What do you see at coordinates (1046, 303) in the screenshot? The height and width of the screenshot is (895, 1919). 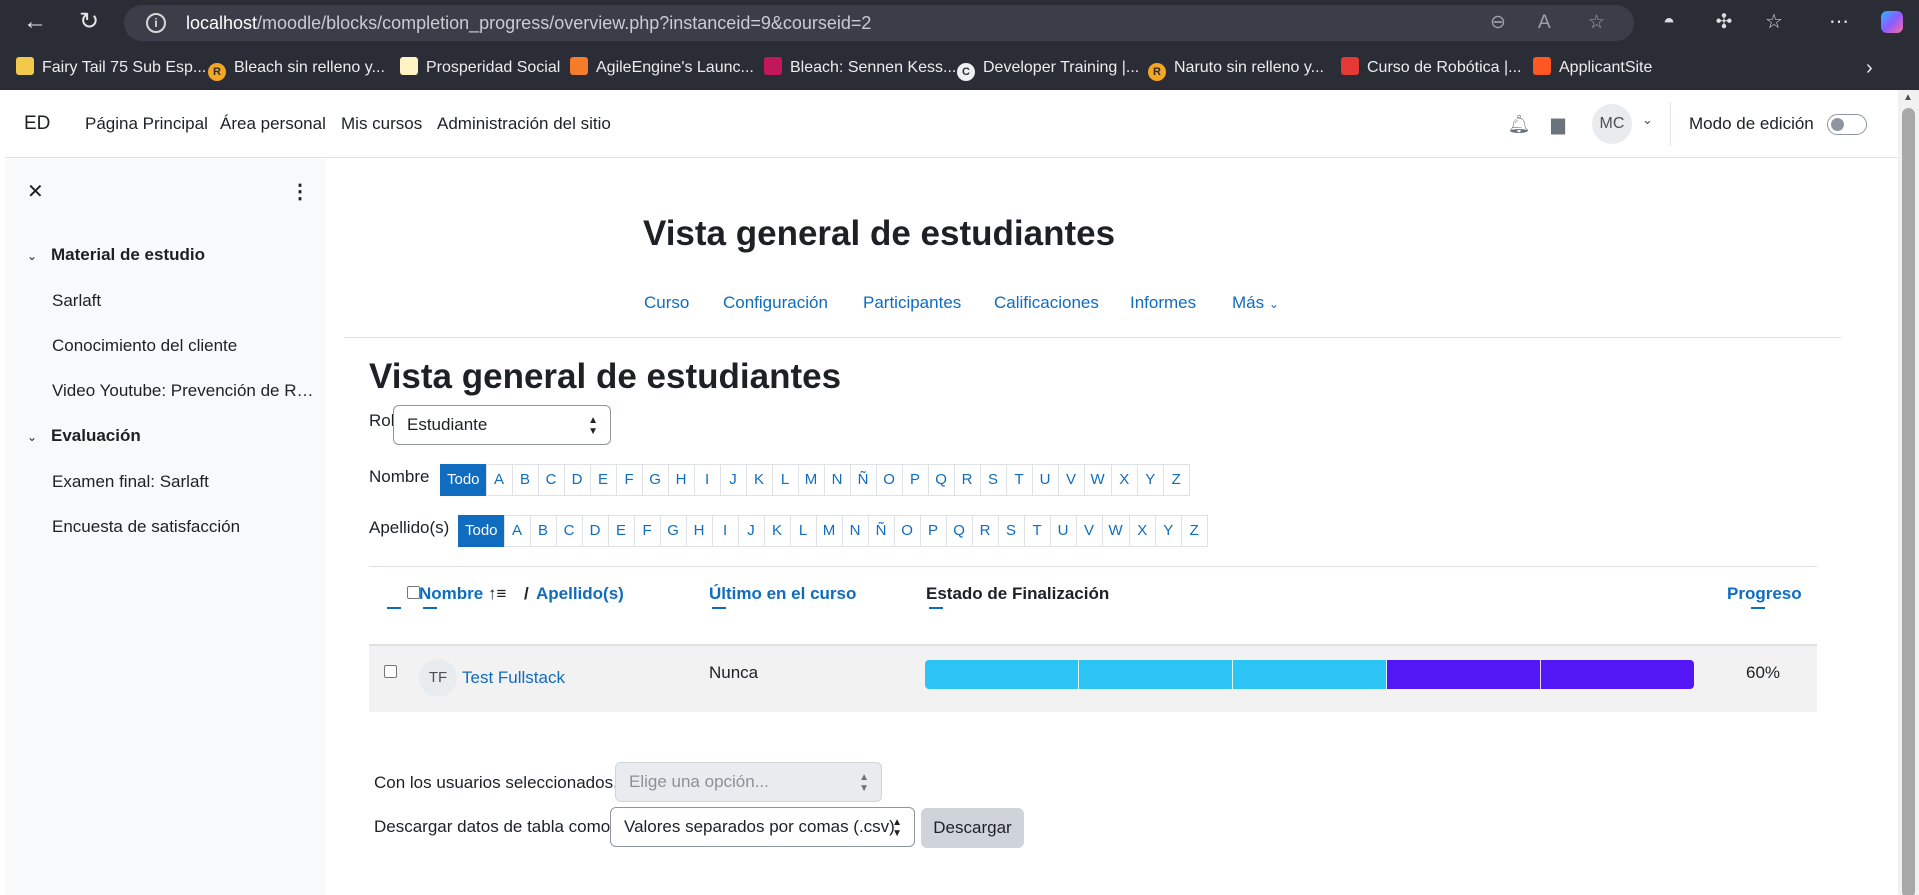 I see `tab-calificaciones: Calificaciones` at bounding box center [1046, 303].